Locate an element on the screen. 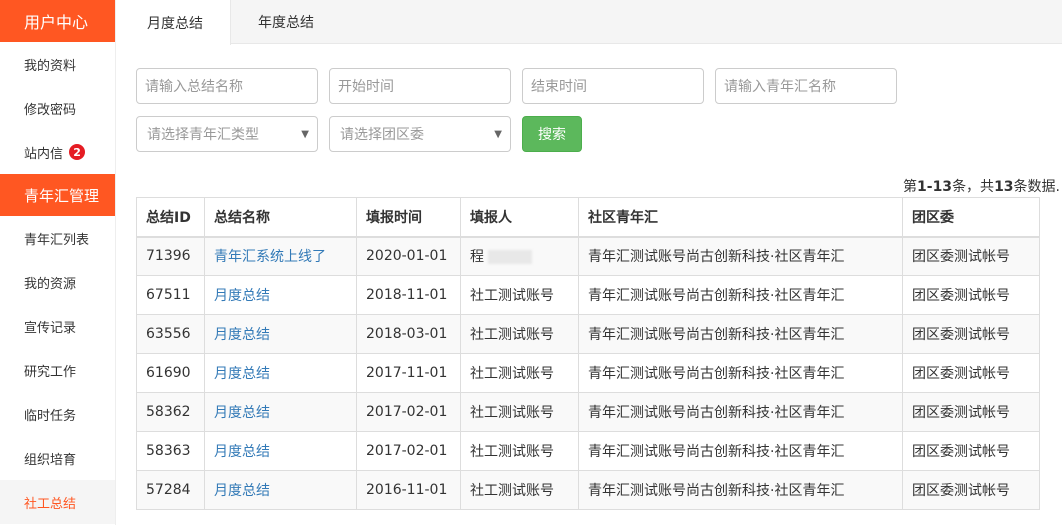  column-header-reporter: 填报人 is located at coordinates (519, 217).